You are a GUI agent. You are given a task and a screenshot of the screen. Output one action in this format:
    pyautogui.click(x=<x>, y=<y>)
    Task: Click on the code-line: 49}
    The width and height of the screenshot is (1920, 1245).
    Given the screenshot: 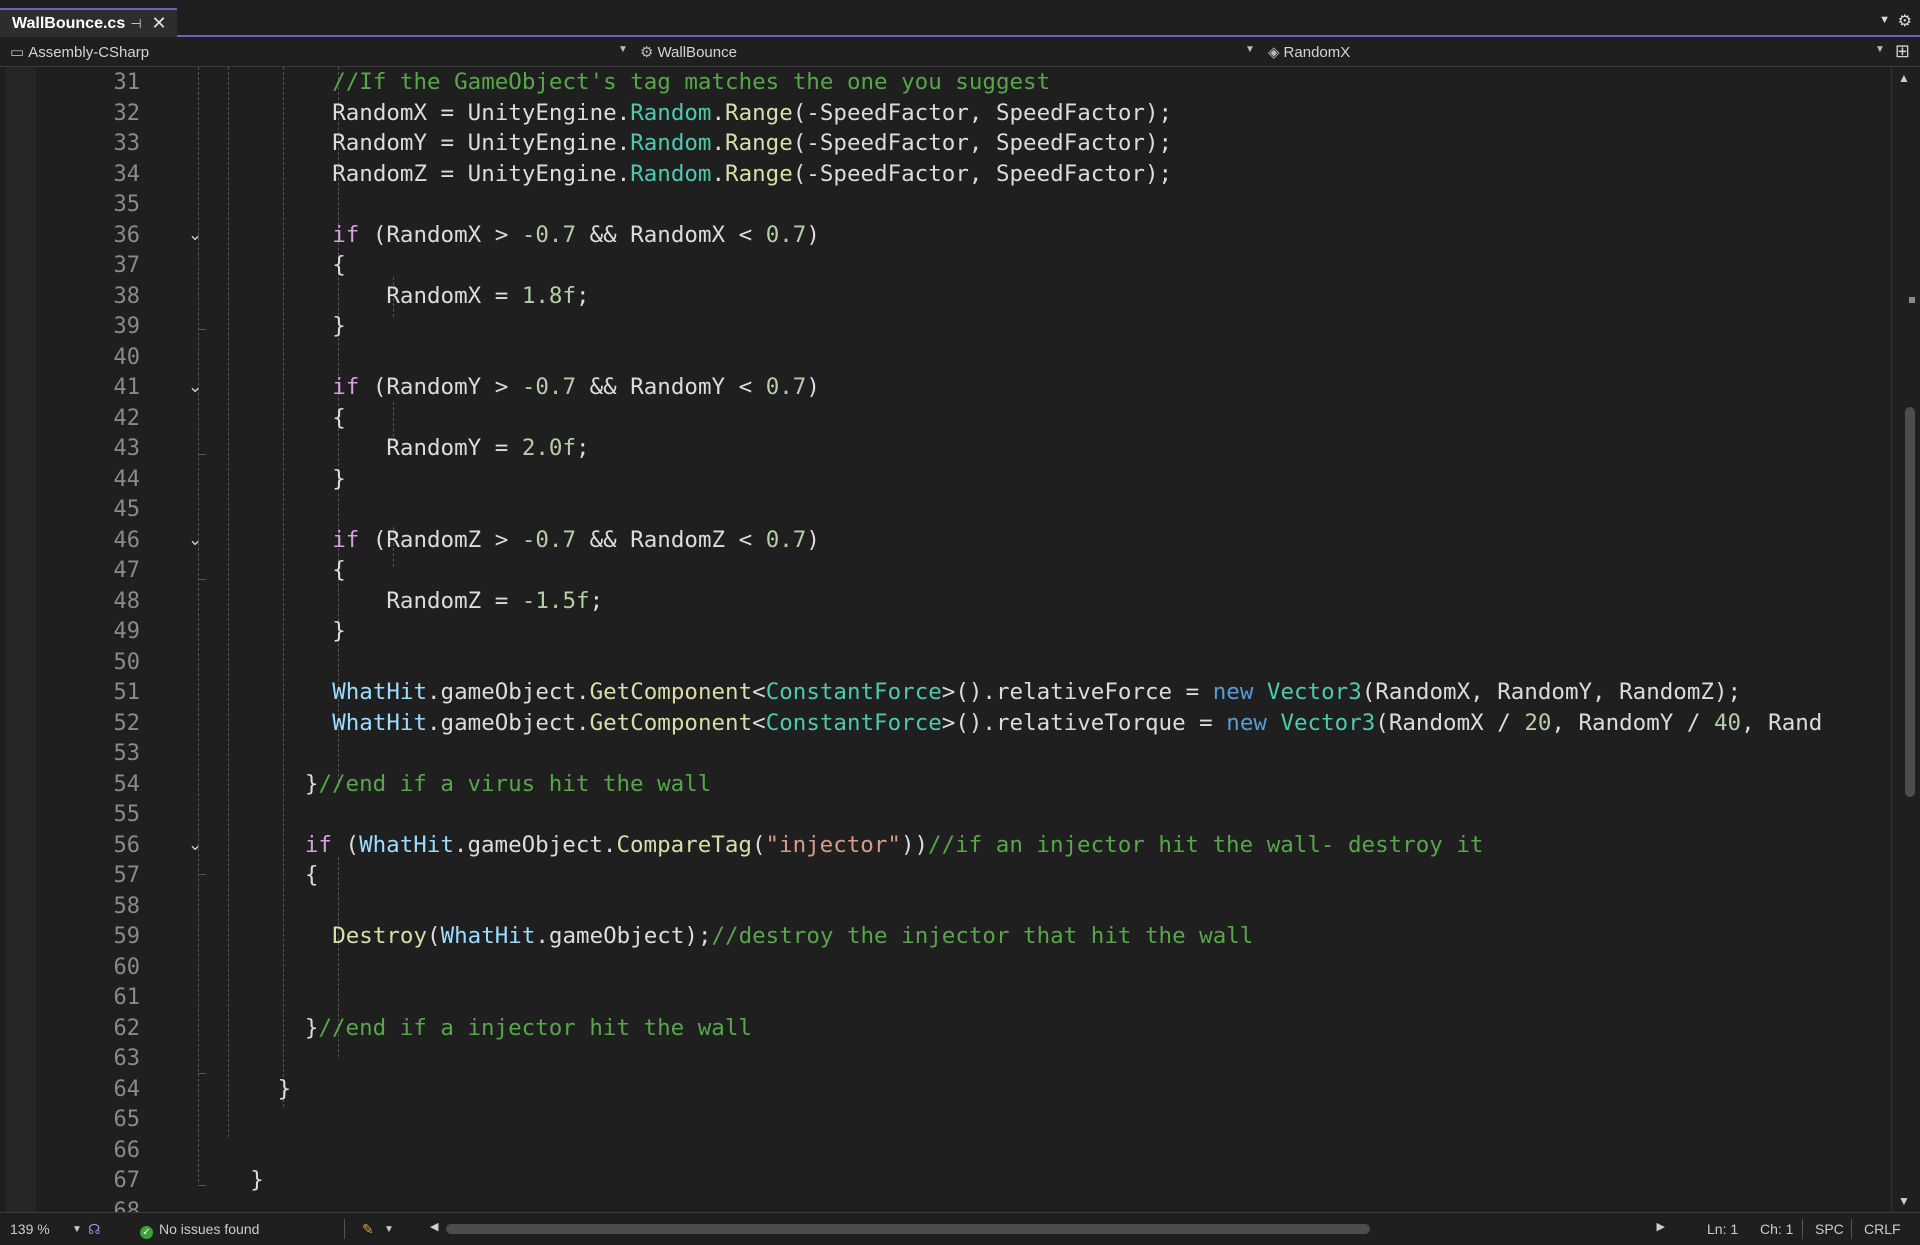 What is the action you would take?
    pyautogui.click(x=944, y=631)
    